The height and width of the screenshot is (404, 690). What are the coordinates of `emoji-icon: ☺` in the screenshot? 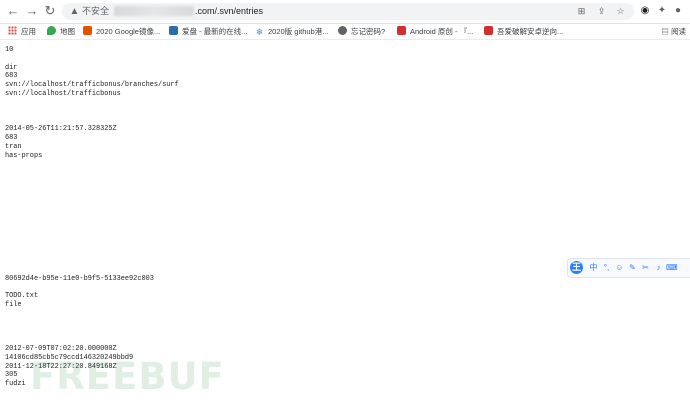 It's located at (619, 267).